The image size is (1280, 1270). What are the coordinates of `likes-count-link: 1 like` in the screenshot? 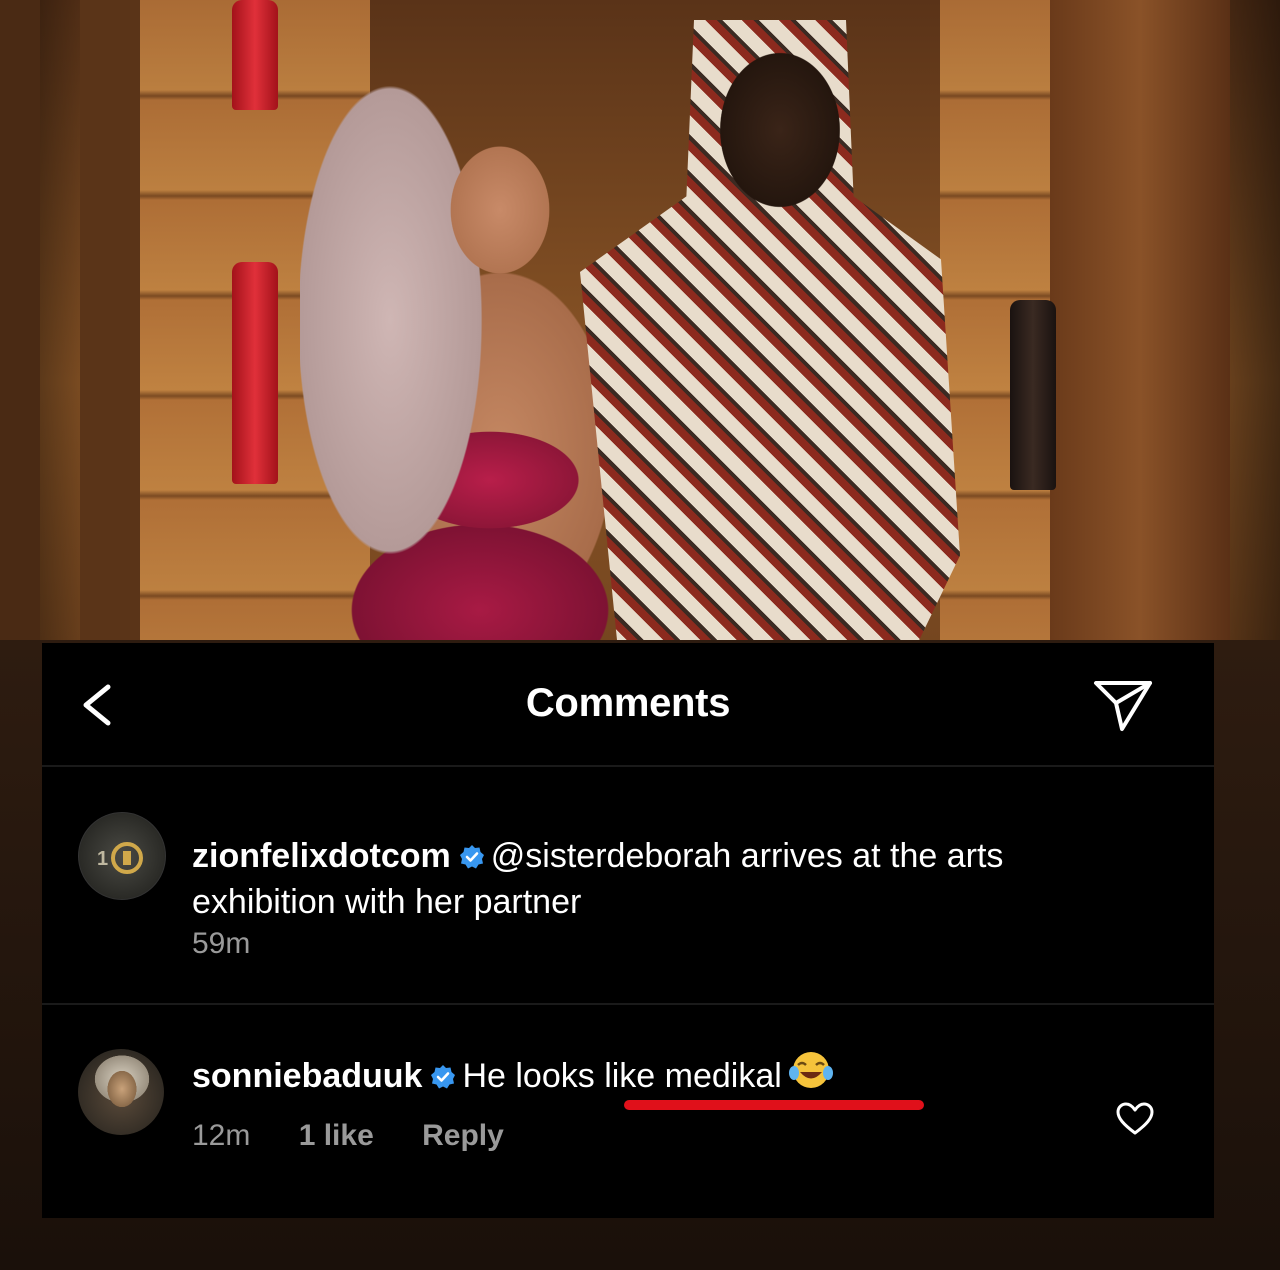 It's located at (336, 1135).